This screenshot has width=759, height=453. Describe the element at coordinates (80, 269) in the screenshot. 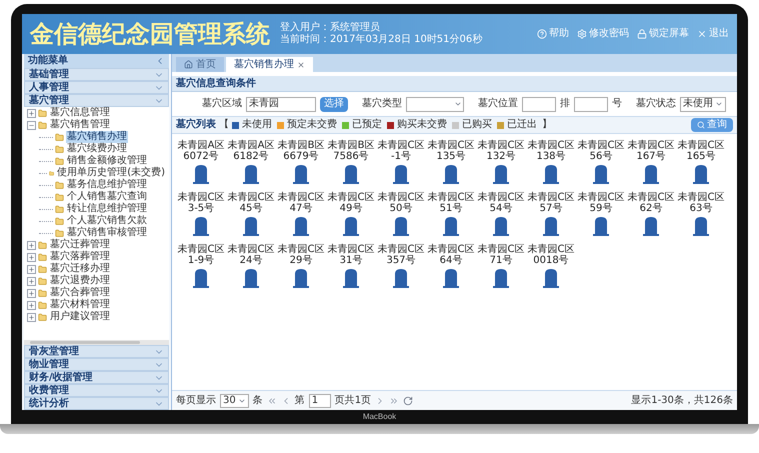

I see `tree-item: 墓穴迁移办理` at that location.